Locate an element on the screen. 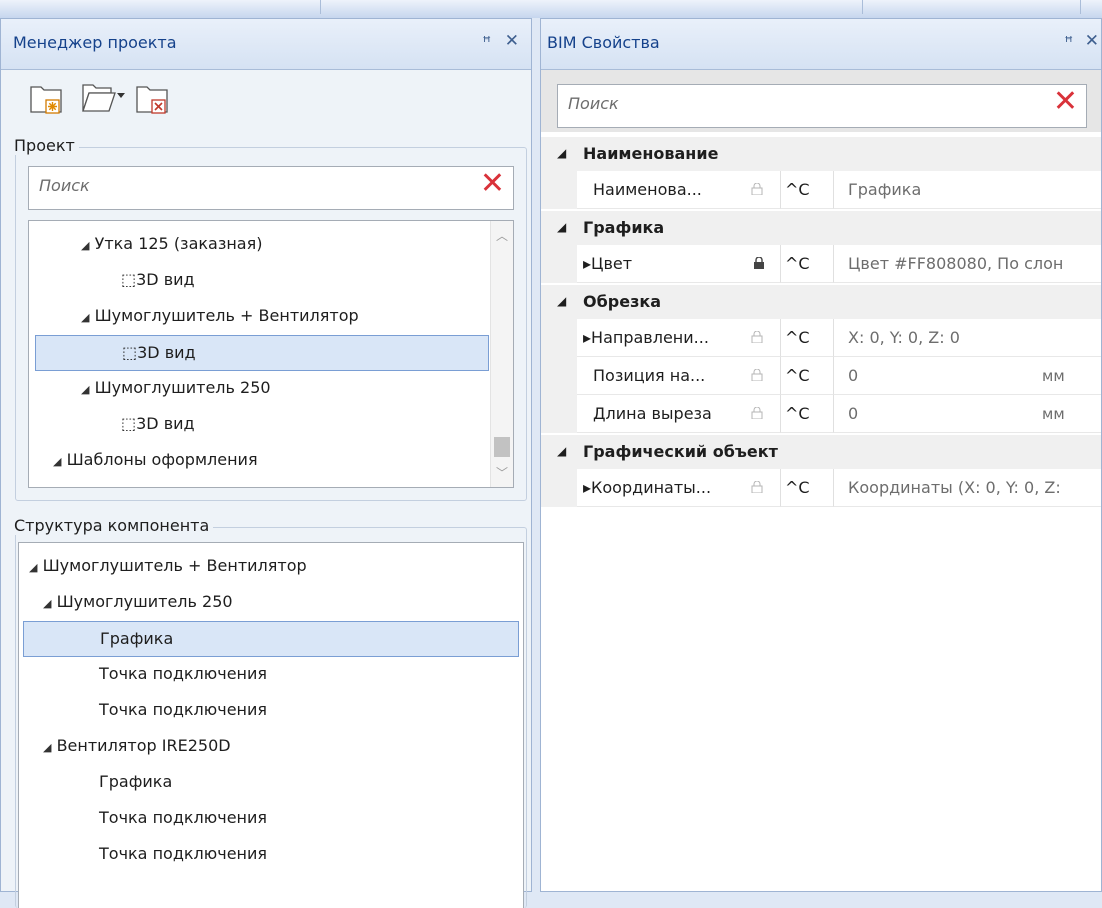 This screenshot has width=1102, height=908. structure-group-label: Структура компонента is located at coordinates (112, 525).